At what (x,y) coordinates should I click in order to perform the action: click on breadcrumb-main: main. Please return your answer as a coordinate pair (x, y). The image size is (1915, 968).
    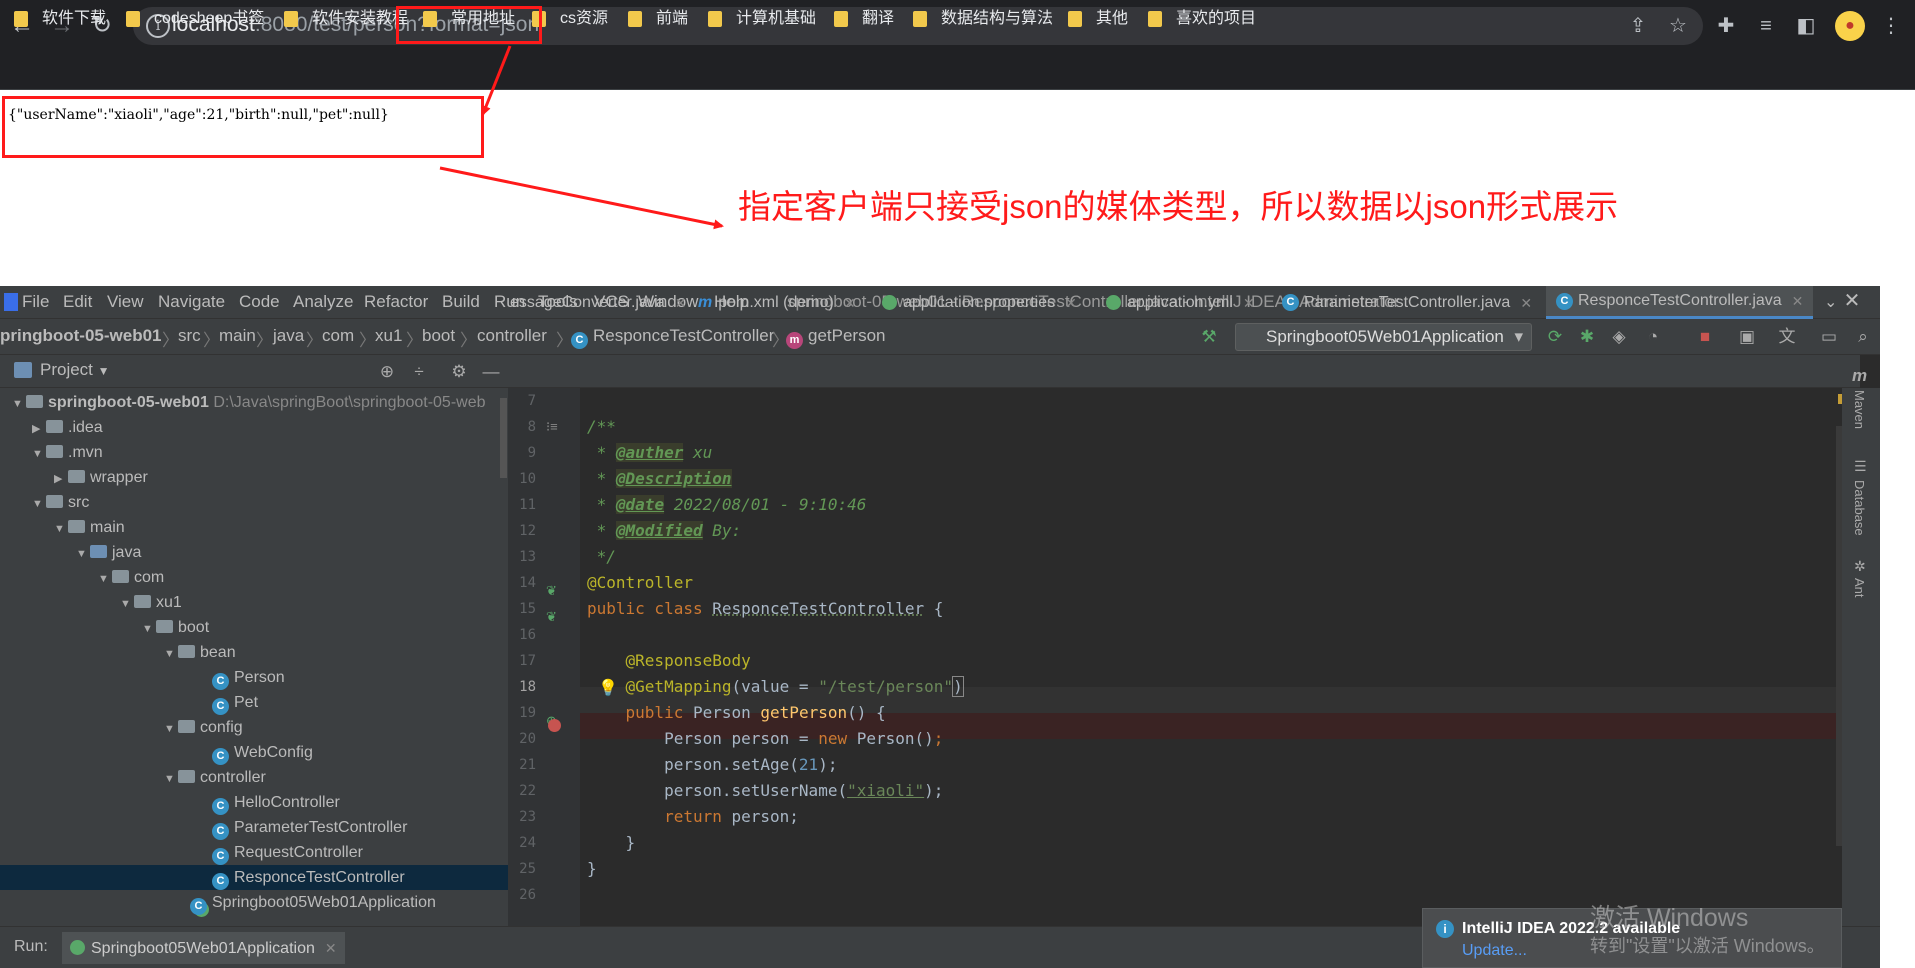
    Looking at the image, I should click on (237, 336).